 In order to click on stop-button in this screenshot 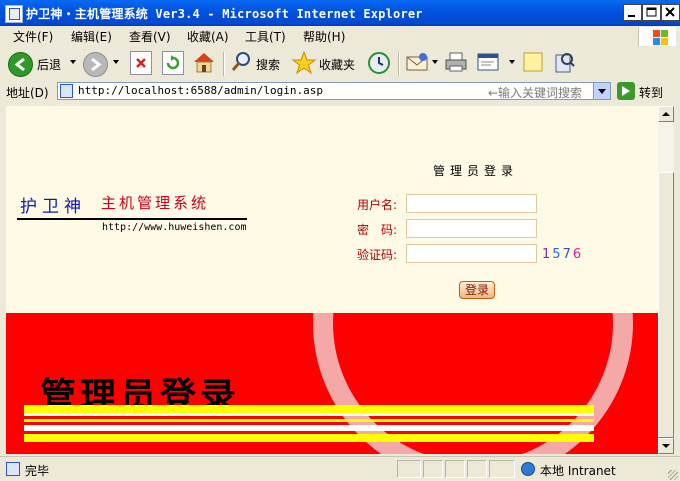, I will do `click(141, 63)`.